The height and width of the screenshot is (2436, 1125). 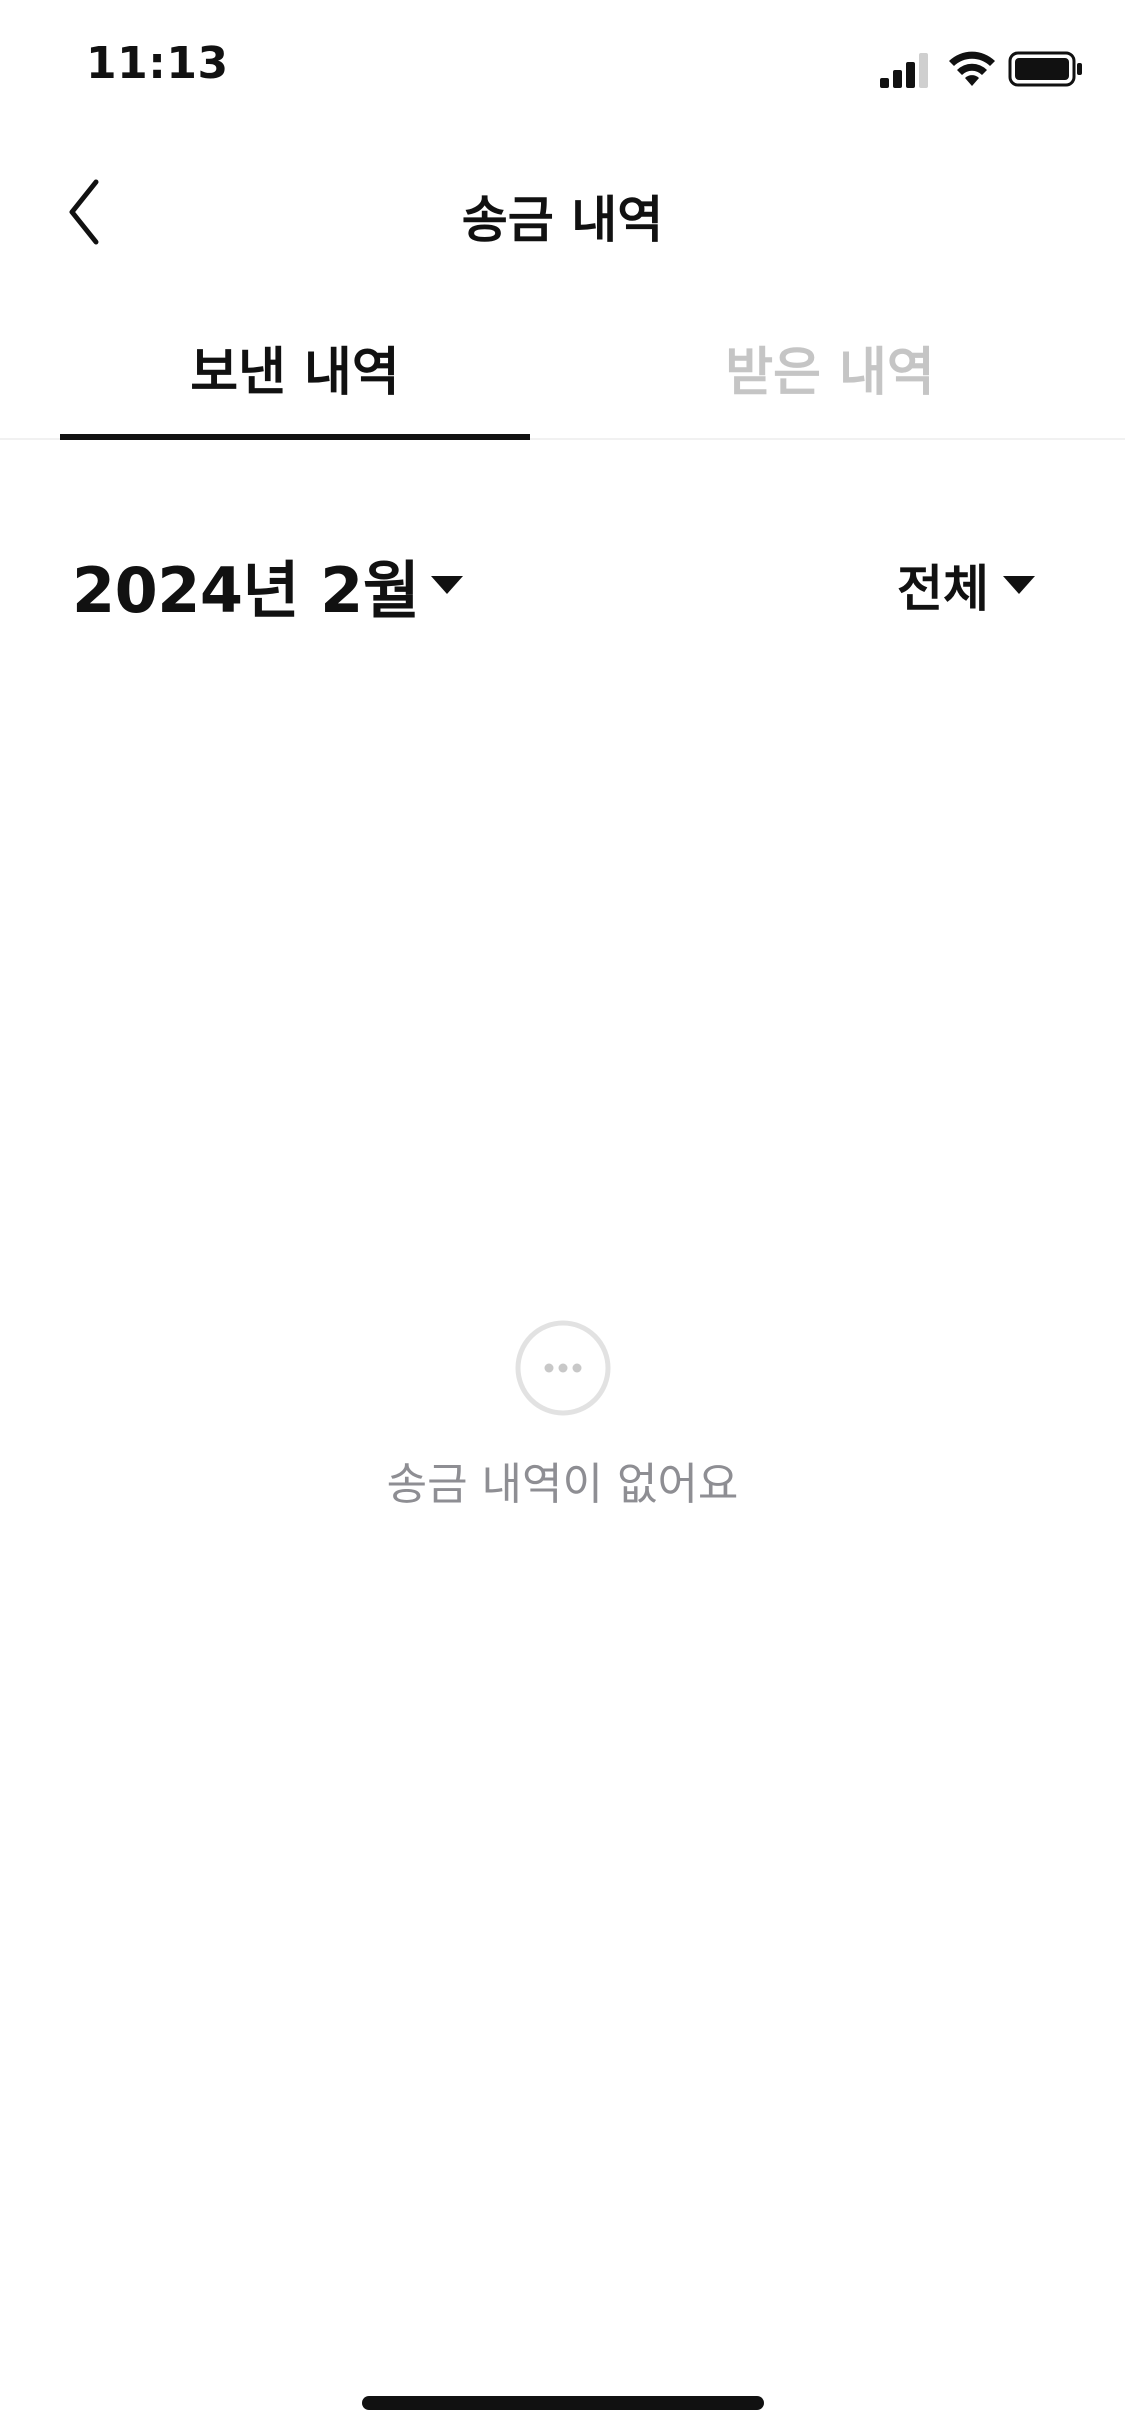 I want to click on month-picker-button: 2024년 2월, so click(x=268, y=585).